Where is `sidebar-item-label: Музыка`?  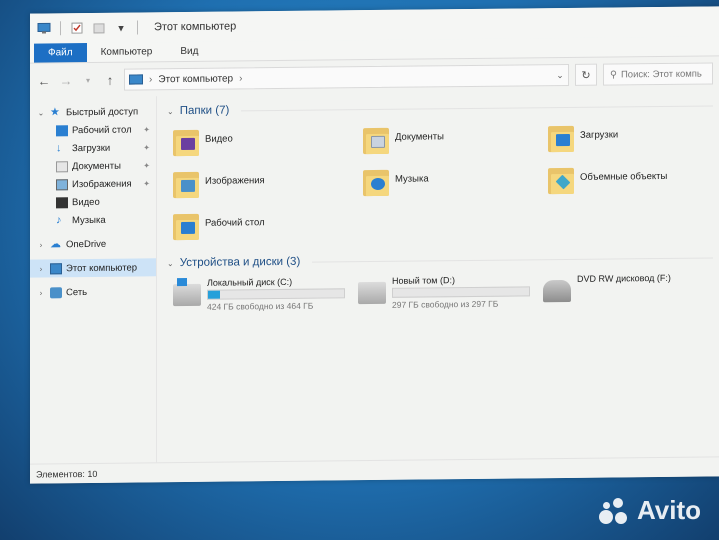
sidebar-item-label: Музыка is located at coordinates (89, 220).